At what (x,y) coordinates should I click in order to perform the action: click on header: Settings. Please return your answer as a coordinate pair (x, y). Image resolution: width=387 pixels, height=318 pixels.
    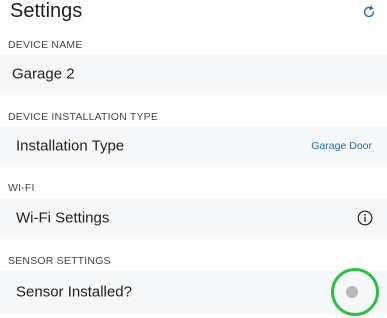
    Looking at the image, I should click on (193, 14).